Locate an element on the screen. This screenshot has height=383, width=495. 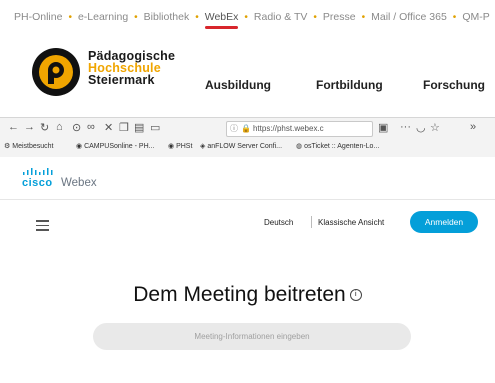
hamburger-menu-icon is located at coordinates (42, 225).